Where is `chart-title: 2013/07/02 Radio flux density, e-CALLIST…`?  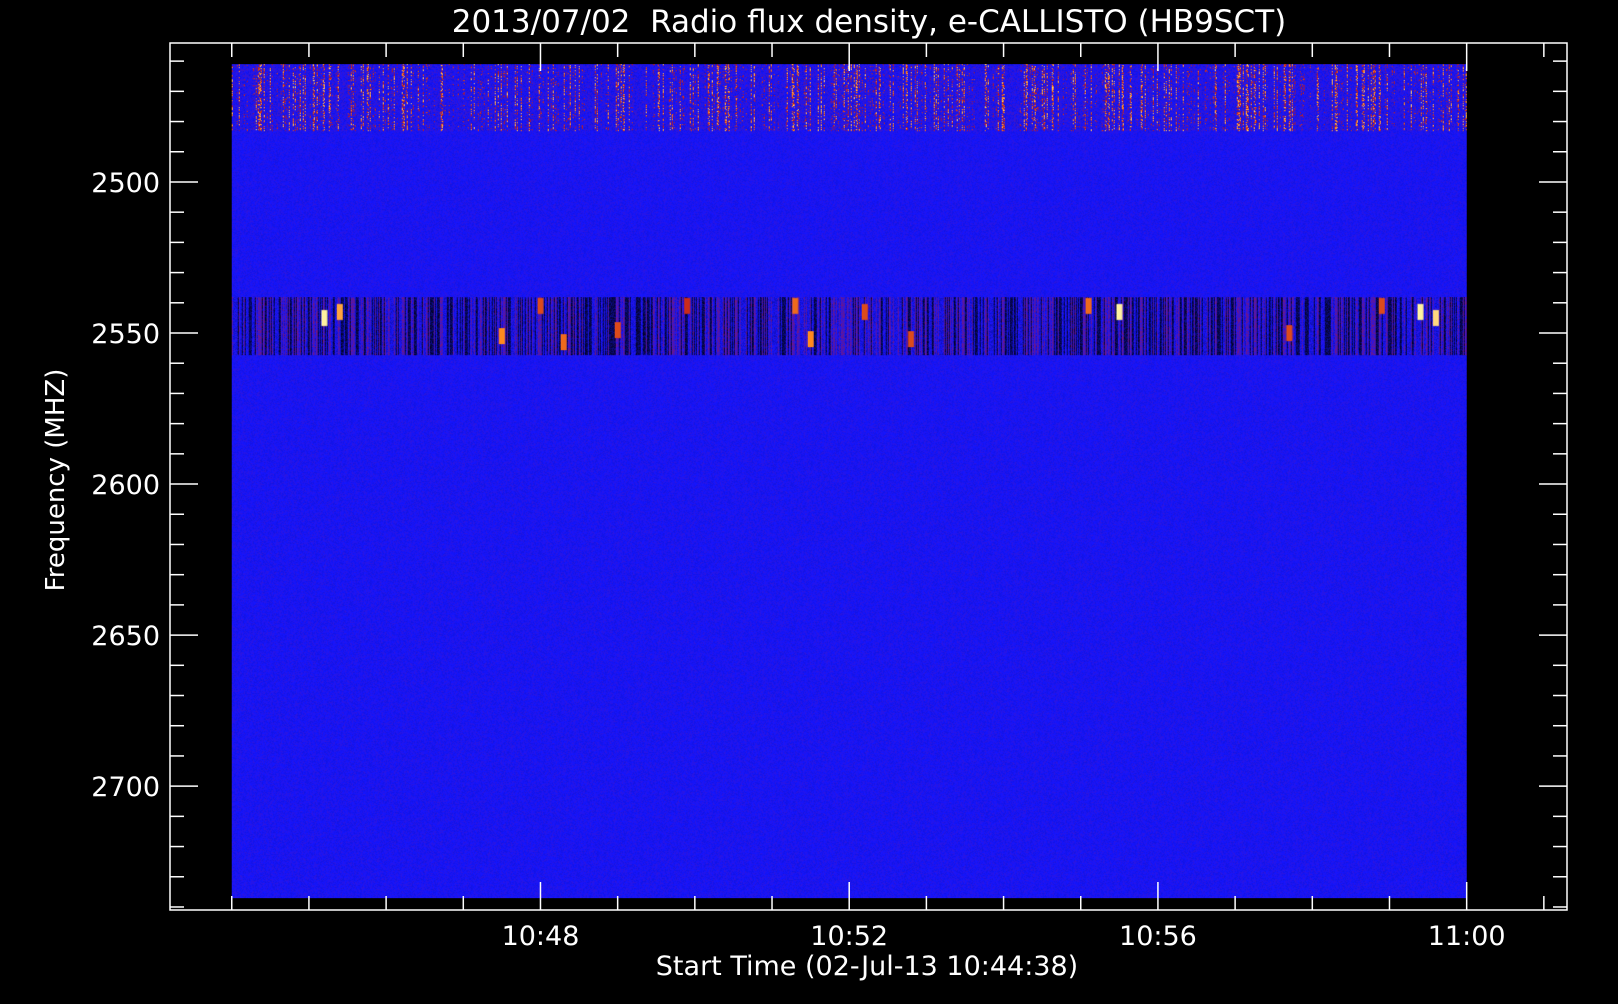
chart-title: 2013/07/02 Radio flux density, e-CALLIST… is located at coordinates (869, 22).